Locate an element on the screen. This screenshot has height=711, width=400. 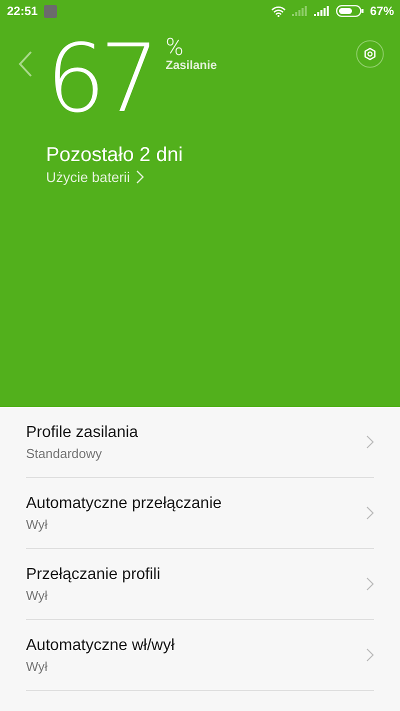
setting-title: Przełączanie profili is located at coordinates (196, 575).